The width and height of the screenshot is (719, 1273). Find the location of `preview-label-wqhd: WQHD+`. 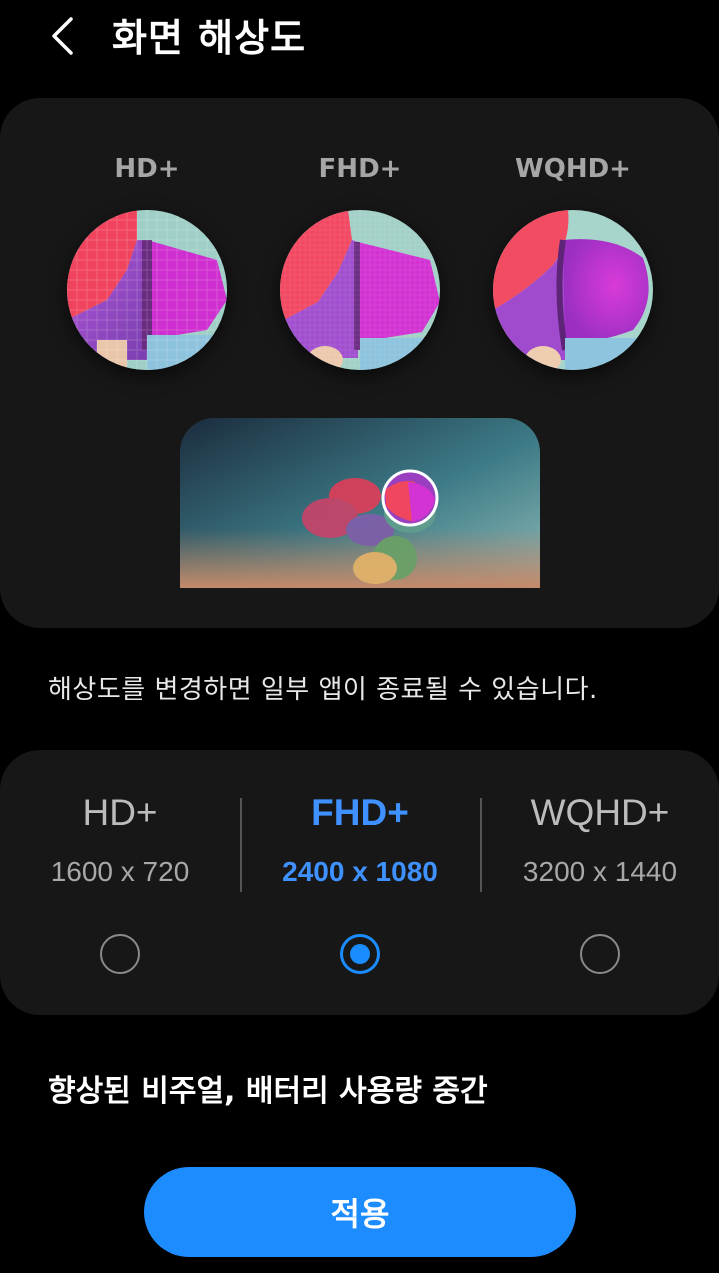

preview-label-wqhd: WQHD+ is located at coordinates (573, 169).